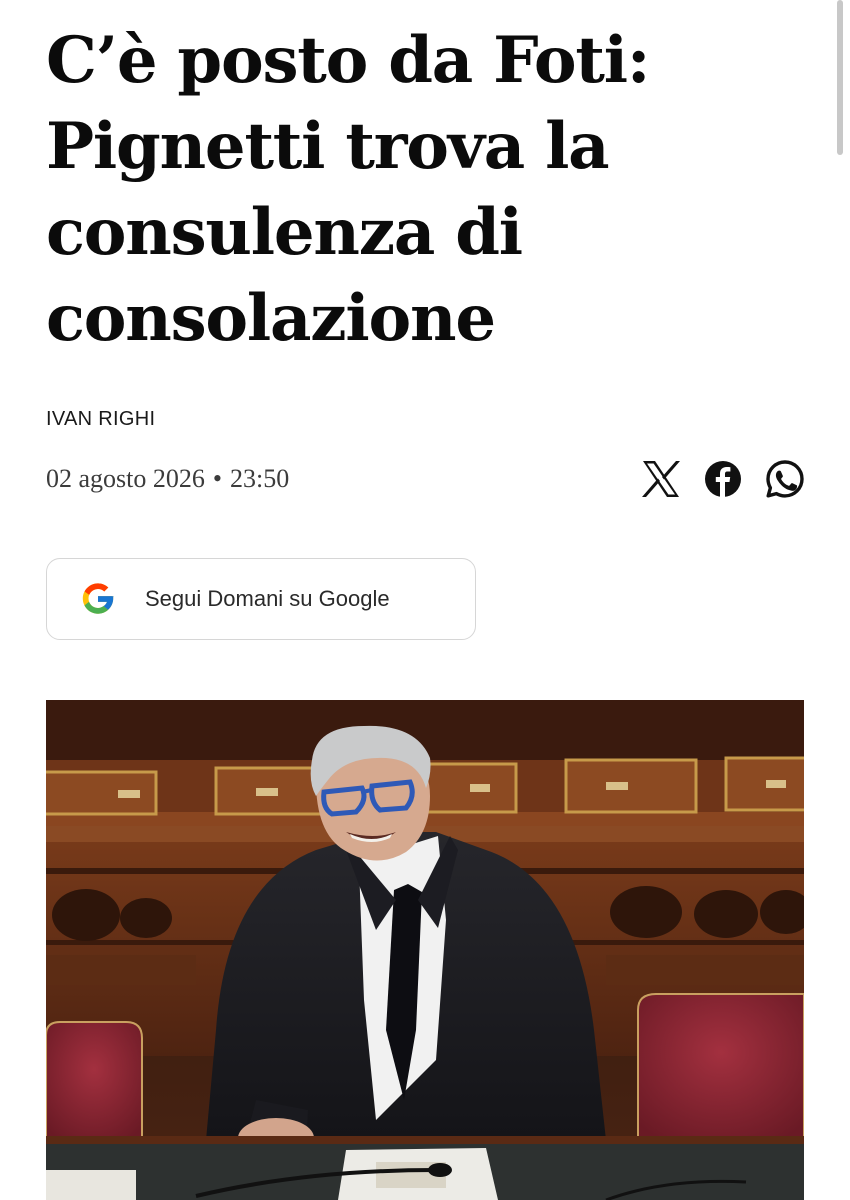  I want to click on article-dateline: 02 agosto 2026 • 23:50, so click(167, 479).